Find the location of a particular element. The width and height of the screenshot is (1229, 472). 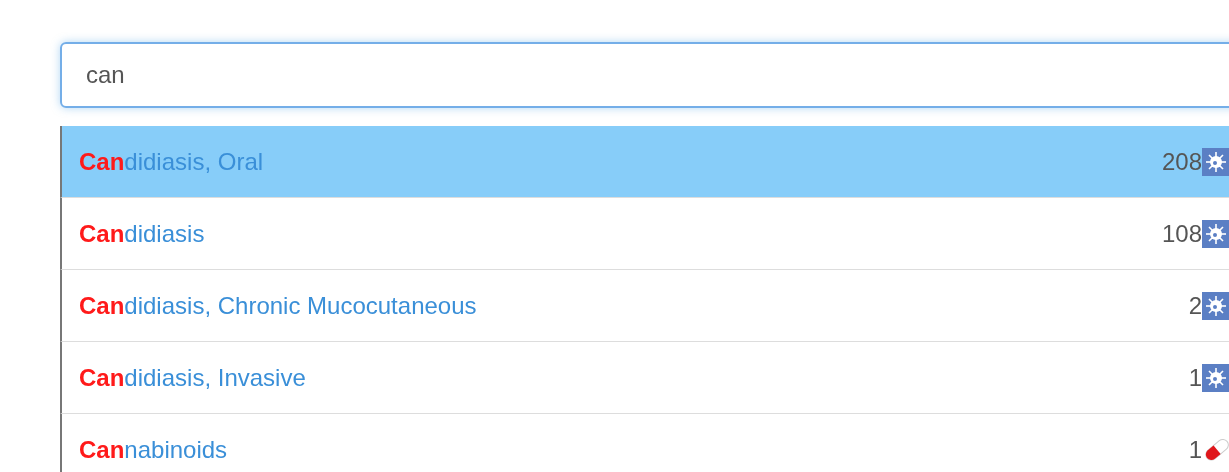

suggestion-label: Cannabinoids is located at coordinates (153, 449).